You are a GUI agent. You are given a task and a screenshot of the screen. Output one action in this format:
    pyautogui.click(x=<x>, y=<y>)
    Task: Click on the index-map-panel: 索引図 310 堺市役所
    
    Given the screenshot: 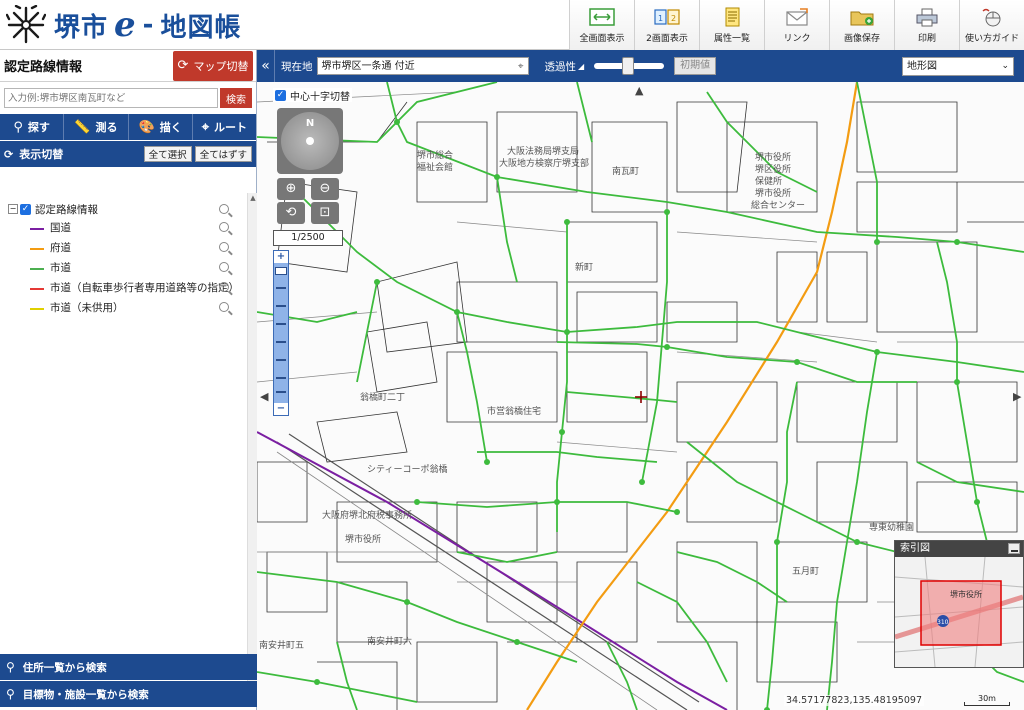 What is the action you would take?
    pyautogui.click(x=959, y=604)
    